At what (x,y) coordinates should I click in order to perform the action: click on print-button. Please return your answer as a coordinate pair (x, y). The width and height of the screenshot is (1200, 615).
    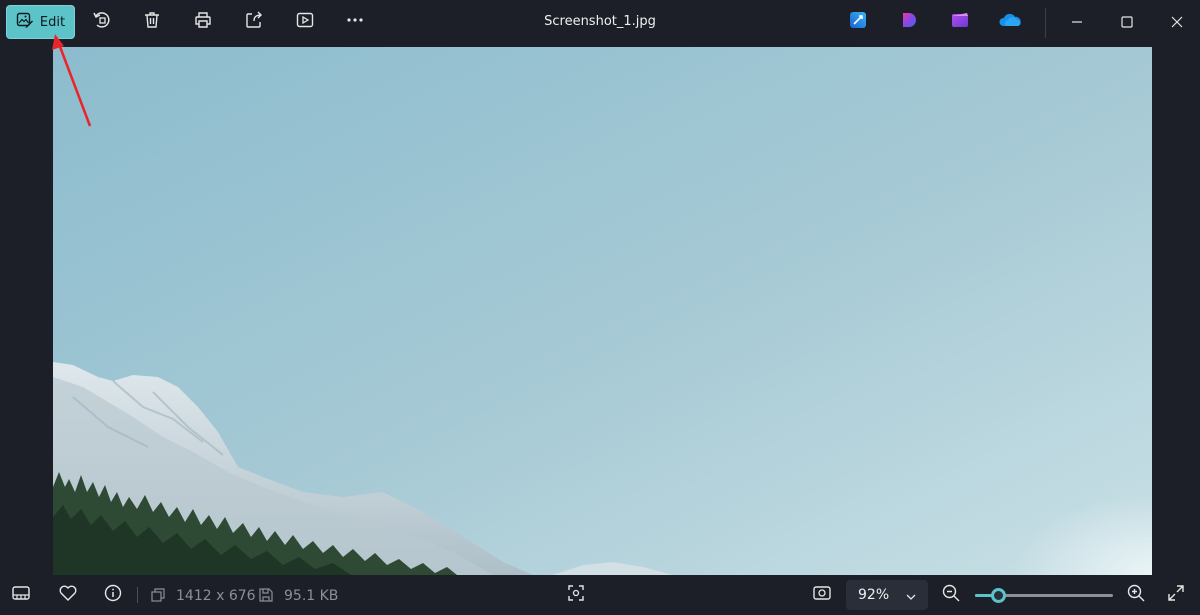
    Looking at the image, I should click on (203, 22).